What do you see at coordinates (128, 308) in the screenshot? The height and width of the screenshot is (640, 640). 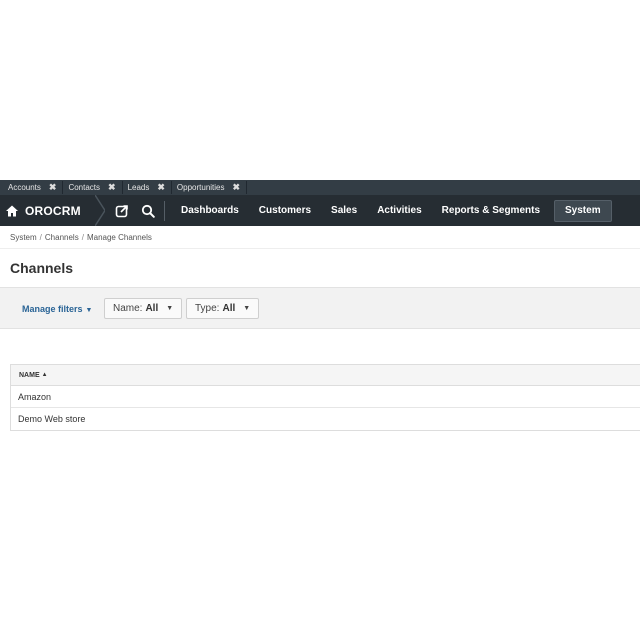 I see `filter-label: Name:` at bounding box center [128, 308].